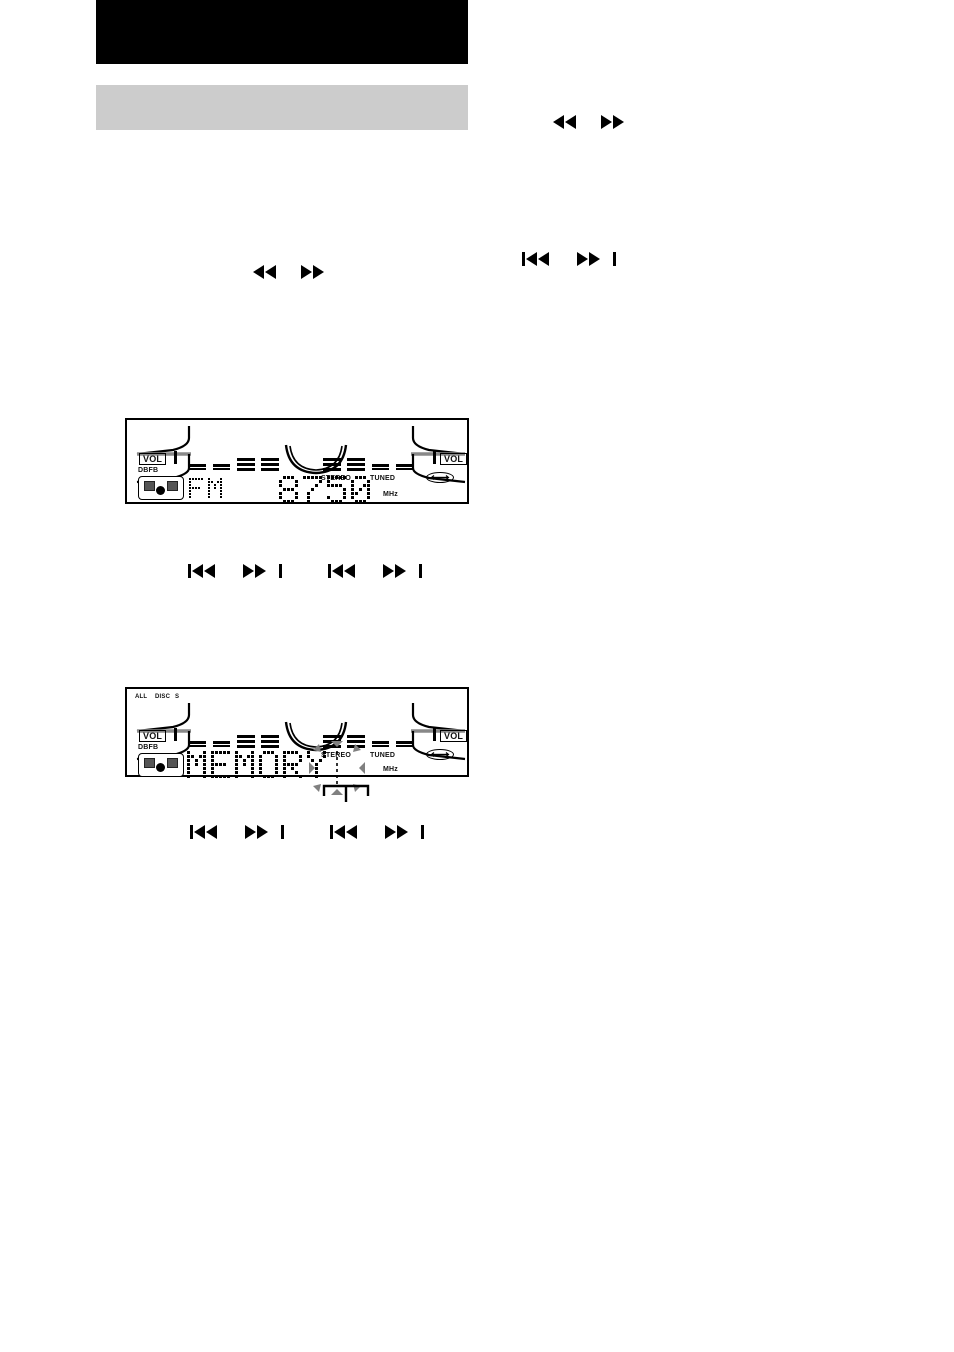 This screenshot has height=1352, width=954. What do you see at coordinates (569, 259) in the screenshot?
I see `transport-icons-mid-right` at bounding box center [569, 259].